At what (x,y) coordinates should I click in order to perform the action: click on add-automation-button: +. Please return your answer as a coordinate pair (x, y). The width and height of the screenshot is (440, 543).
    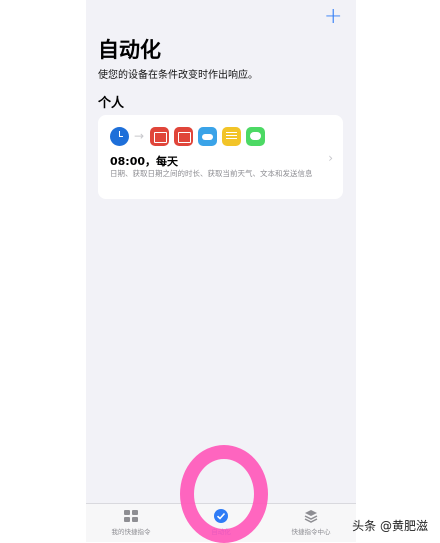
    Looking at the image, I should click on (333, 17).